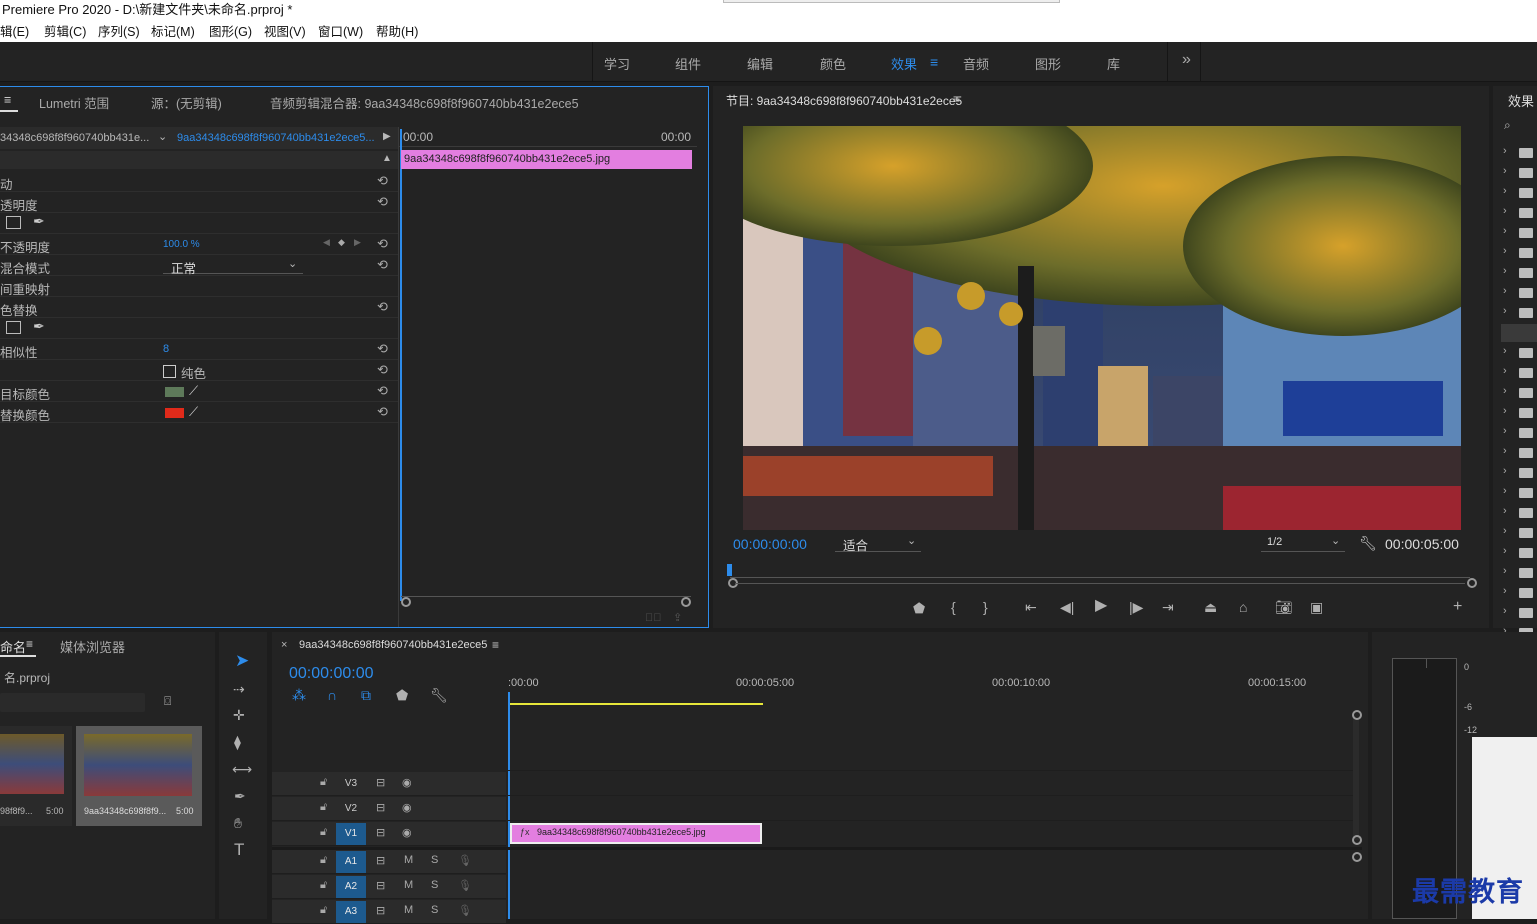  Describe the element at coordinates (36, 776) in the screenshot. I see `project-item-1: 98f8f9... 5:00` at that location.